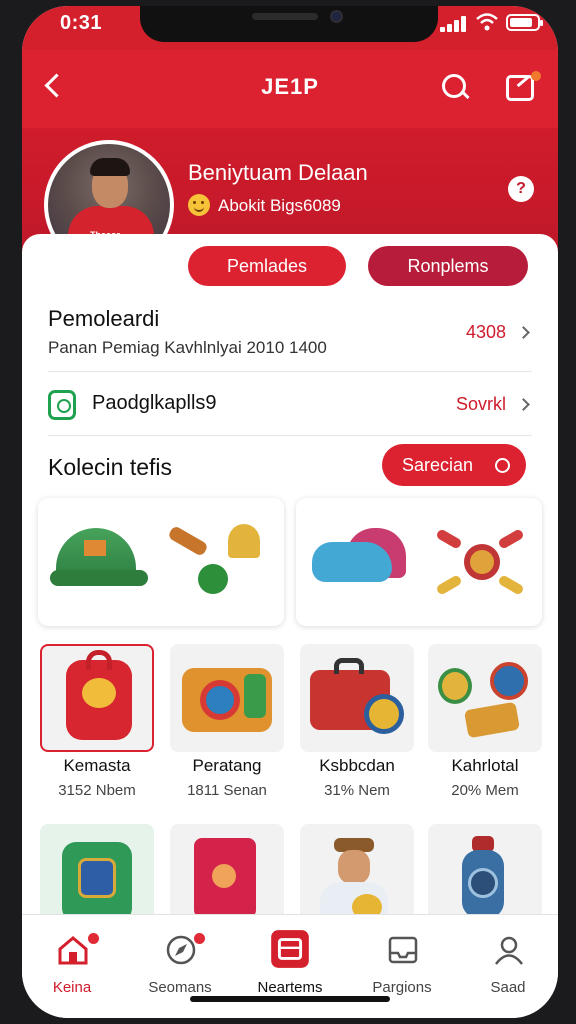 This screenshot has height=1024, width=576. Describe the element at coordinates (279, 205) in the screenshot. I see `user-subtitle: Abokit Bigs6089` at that location.